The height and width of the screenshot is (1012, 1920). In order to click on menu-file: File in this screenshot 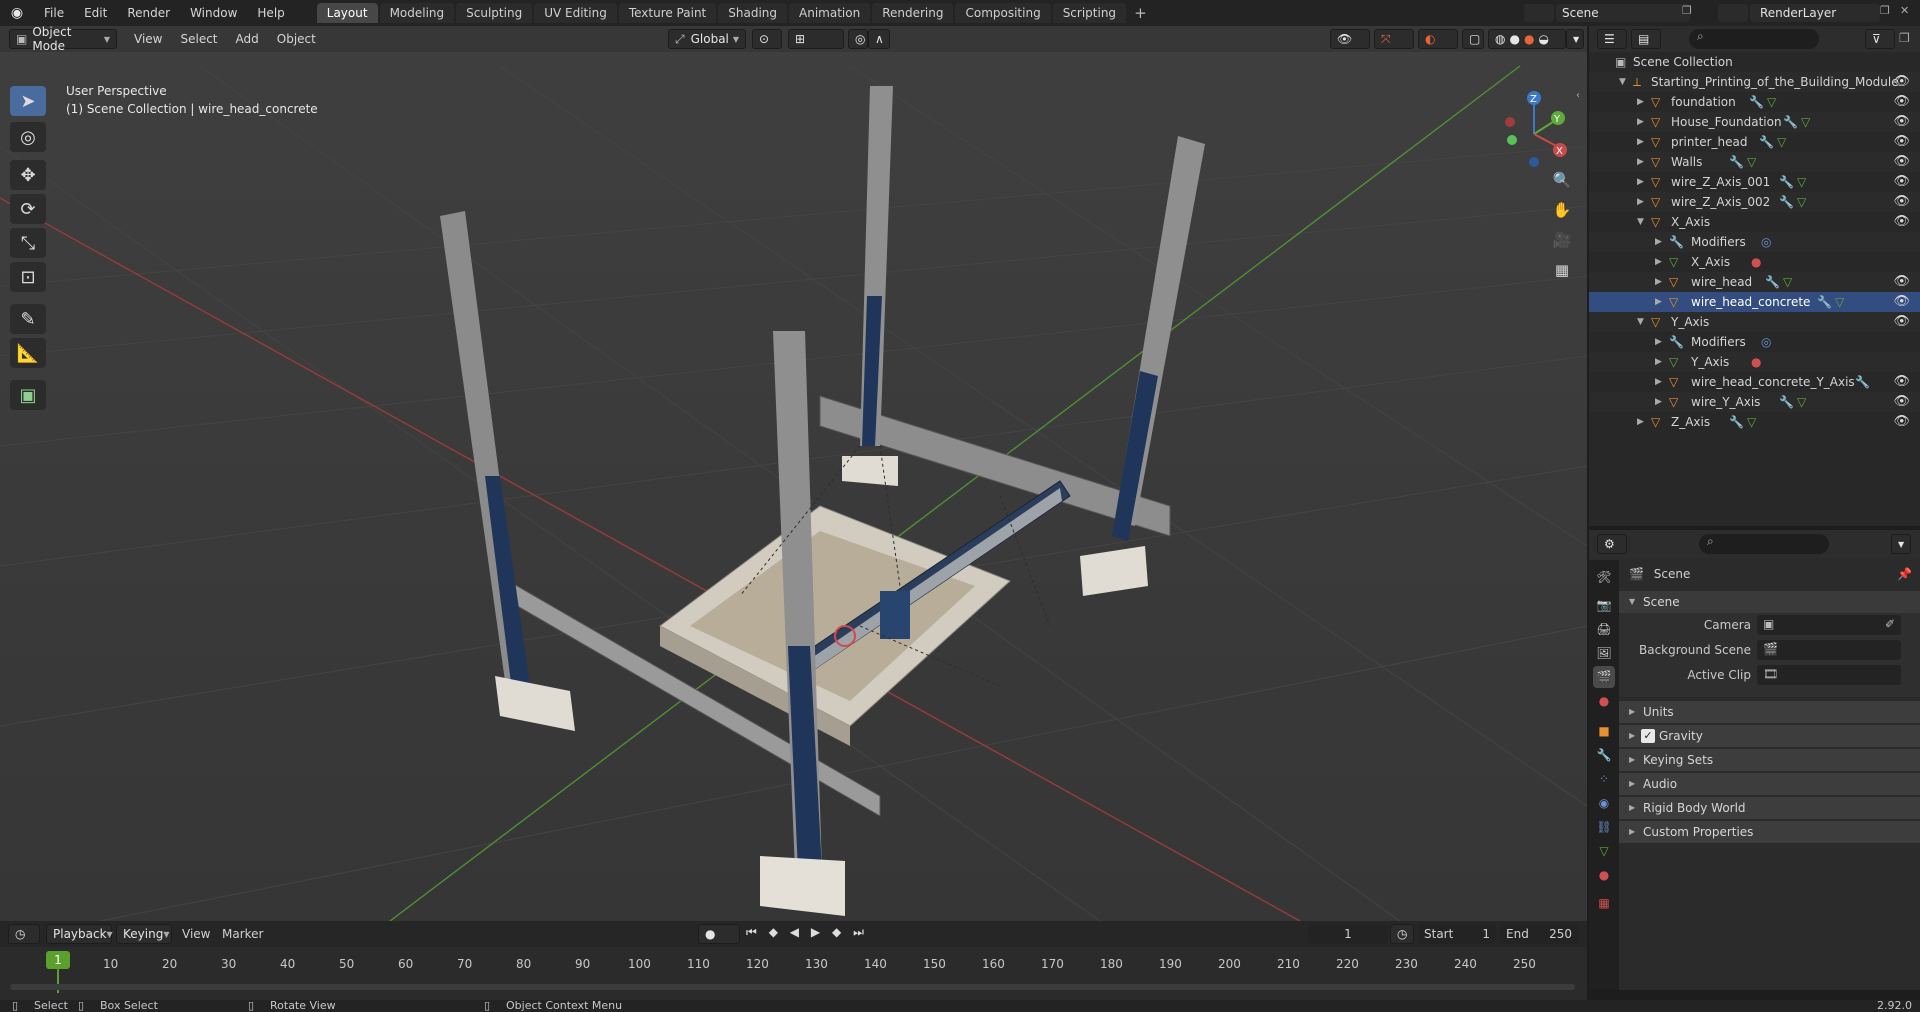, I will do `click(54, 13)`.